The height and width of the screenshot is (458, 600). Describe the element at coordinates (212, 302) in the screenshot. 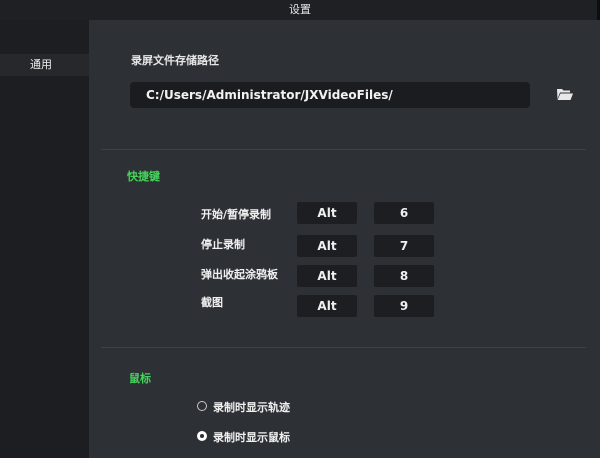

I see `shortcut-label-screenshot: 截图` at that location.